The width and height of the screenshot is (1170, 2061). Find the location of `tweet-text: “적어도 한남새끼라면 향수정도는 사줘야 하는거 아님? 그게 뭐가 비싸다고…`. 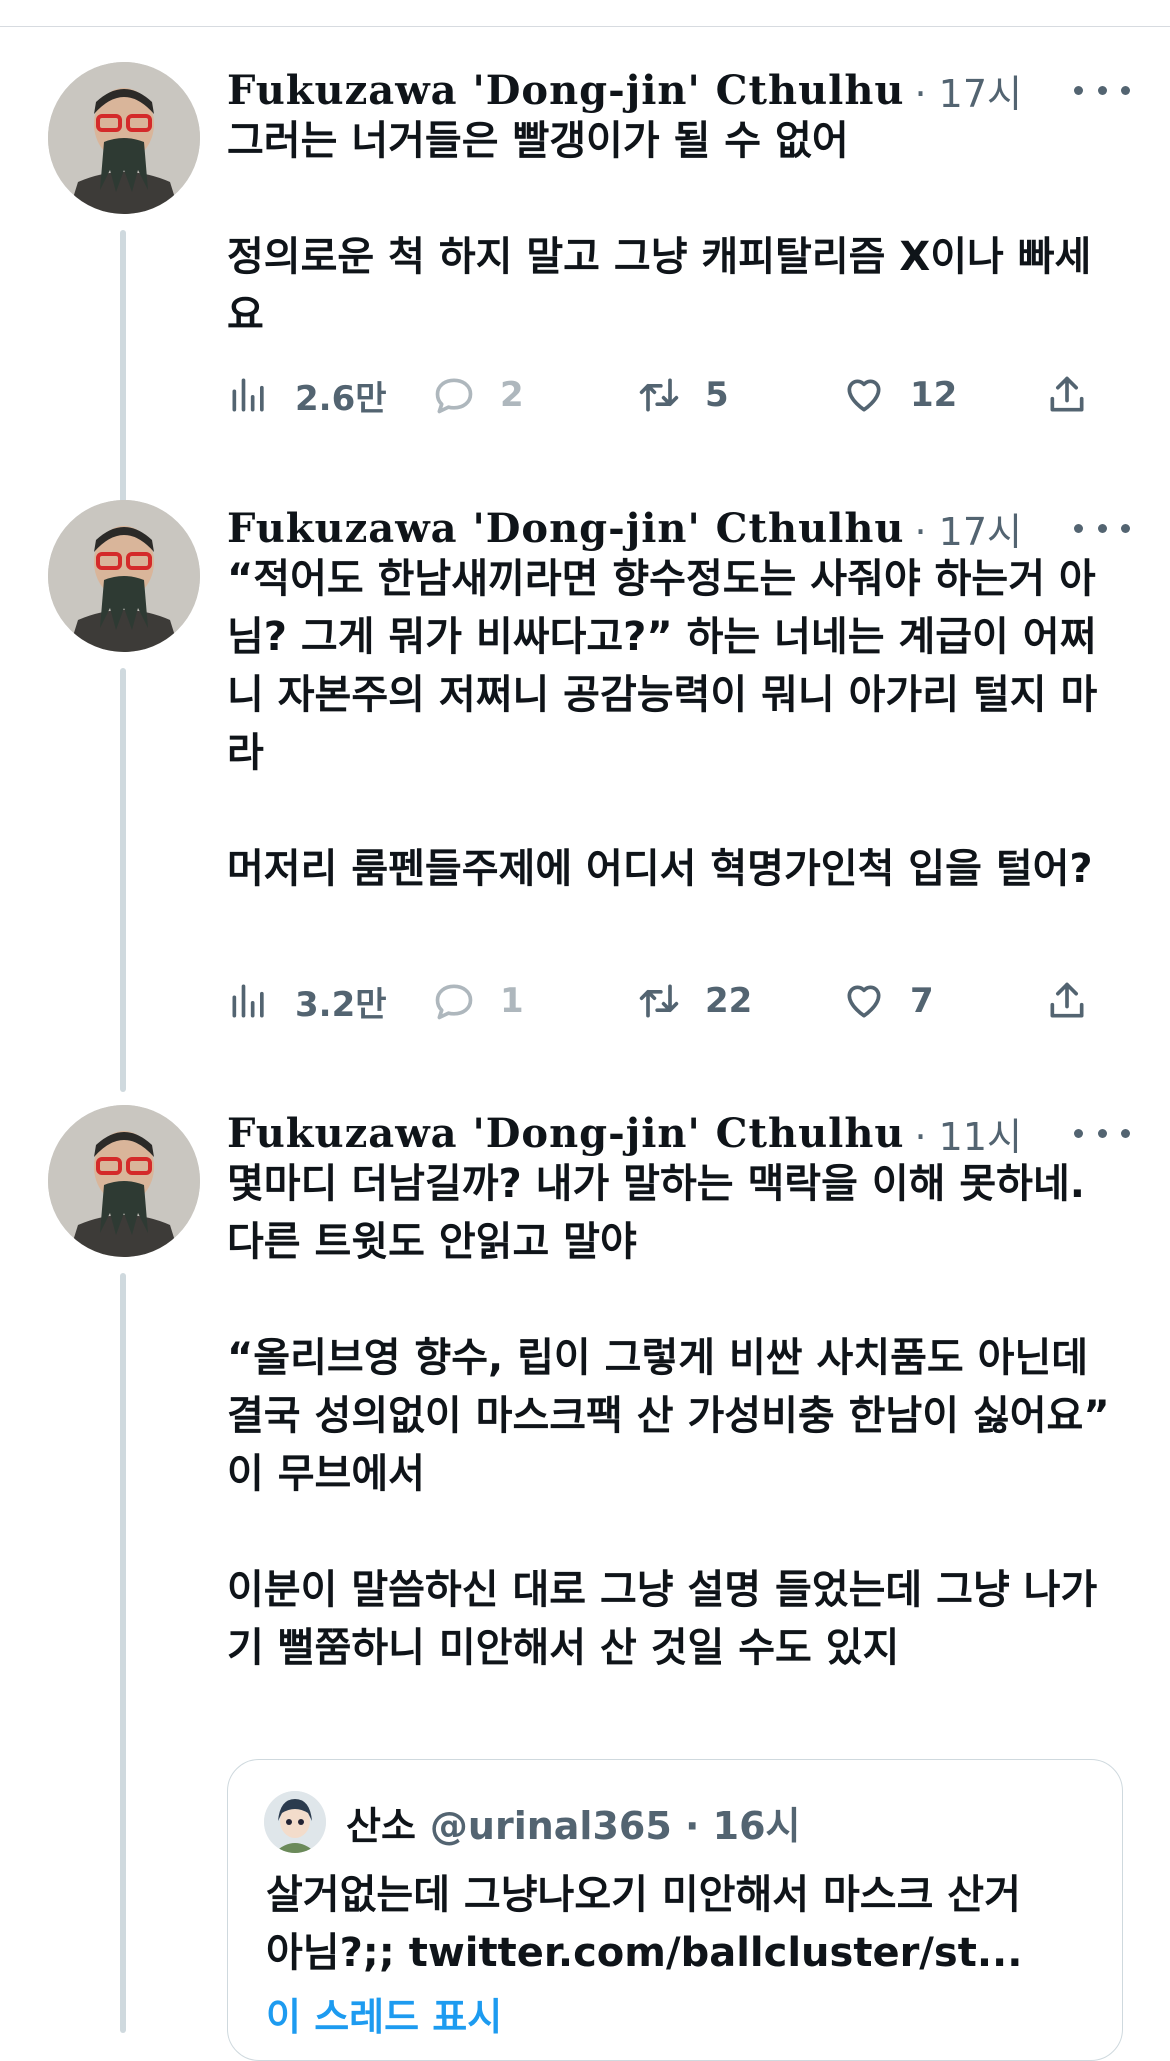

tweet-text: “적어도 한남새끼라면 향수정도는 사줘야 하는거 아님? 그게 뭐가 비싸다고… is located at coordinates (677, 724).